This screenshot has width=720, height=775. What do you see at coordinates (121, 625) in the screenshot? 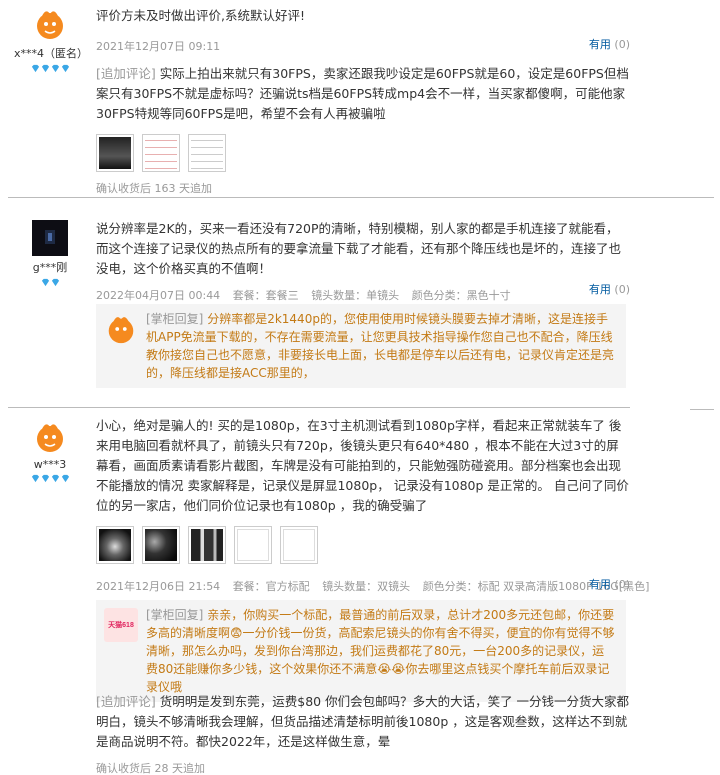
I see `tmall-618-badge-icon: 天猫618` at bounding box center [121, 625].